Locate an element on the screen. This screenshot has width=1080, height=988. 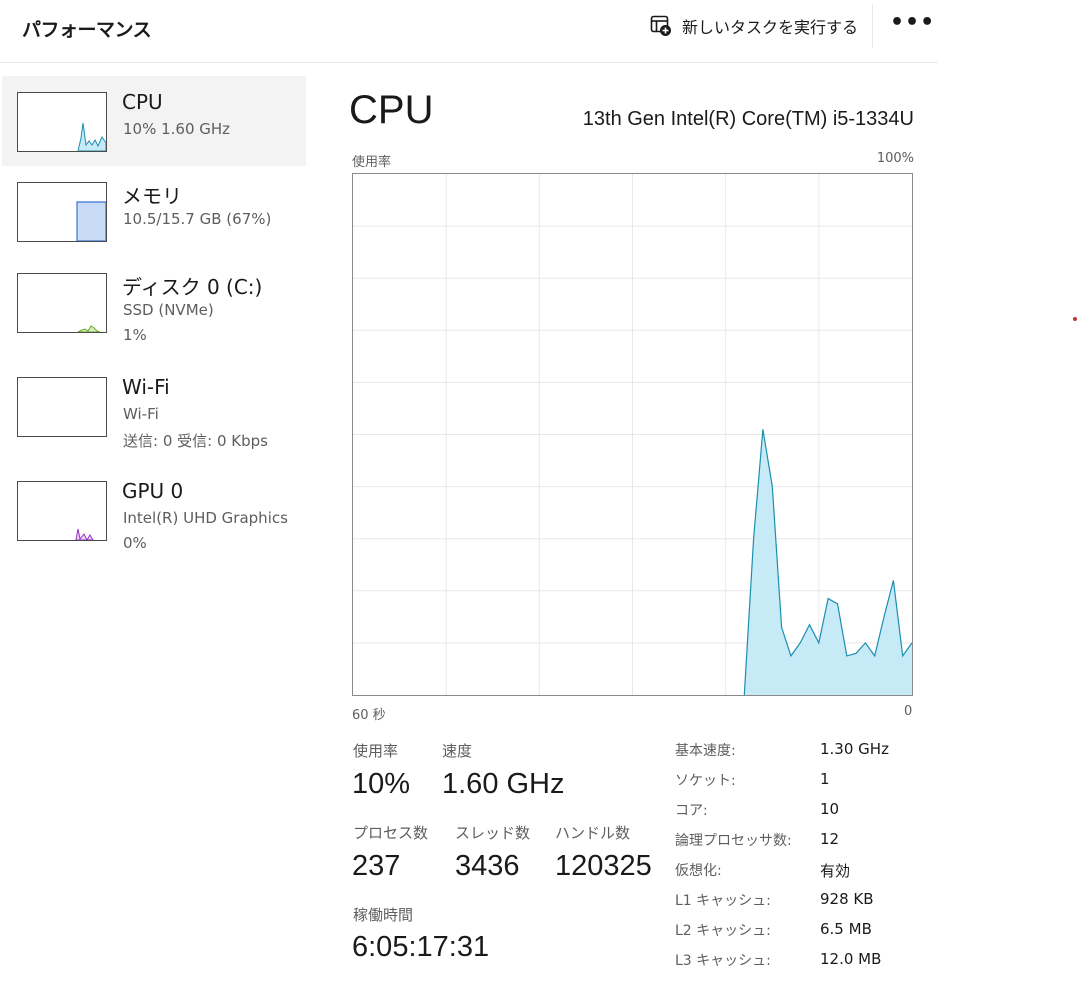
spec-label: L2 キャッシュ: is located at coordinates (723, 931).